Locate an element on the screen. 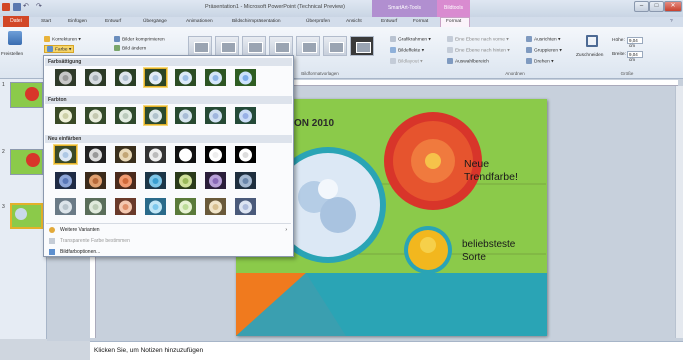 The image size is (683, 360). undo-icon: ↶ is located at coordinates (28, 7).